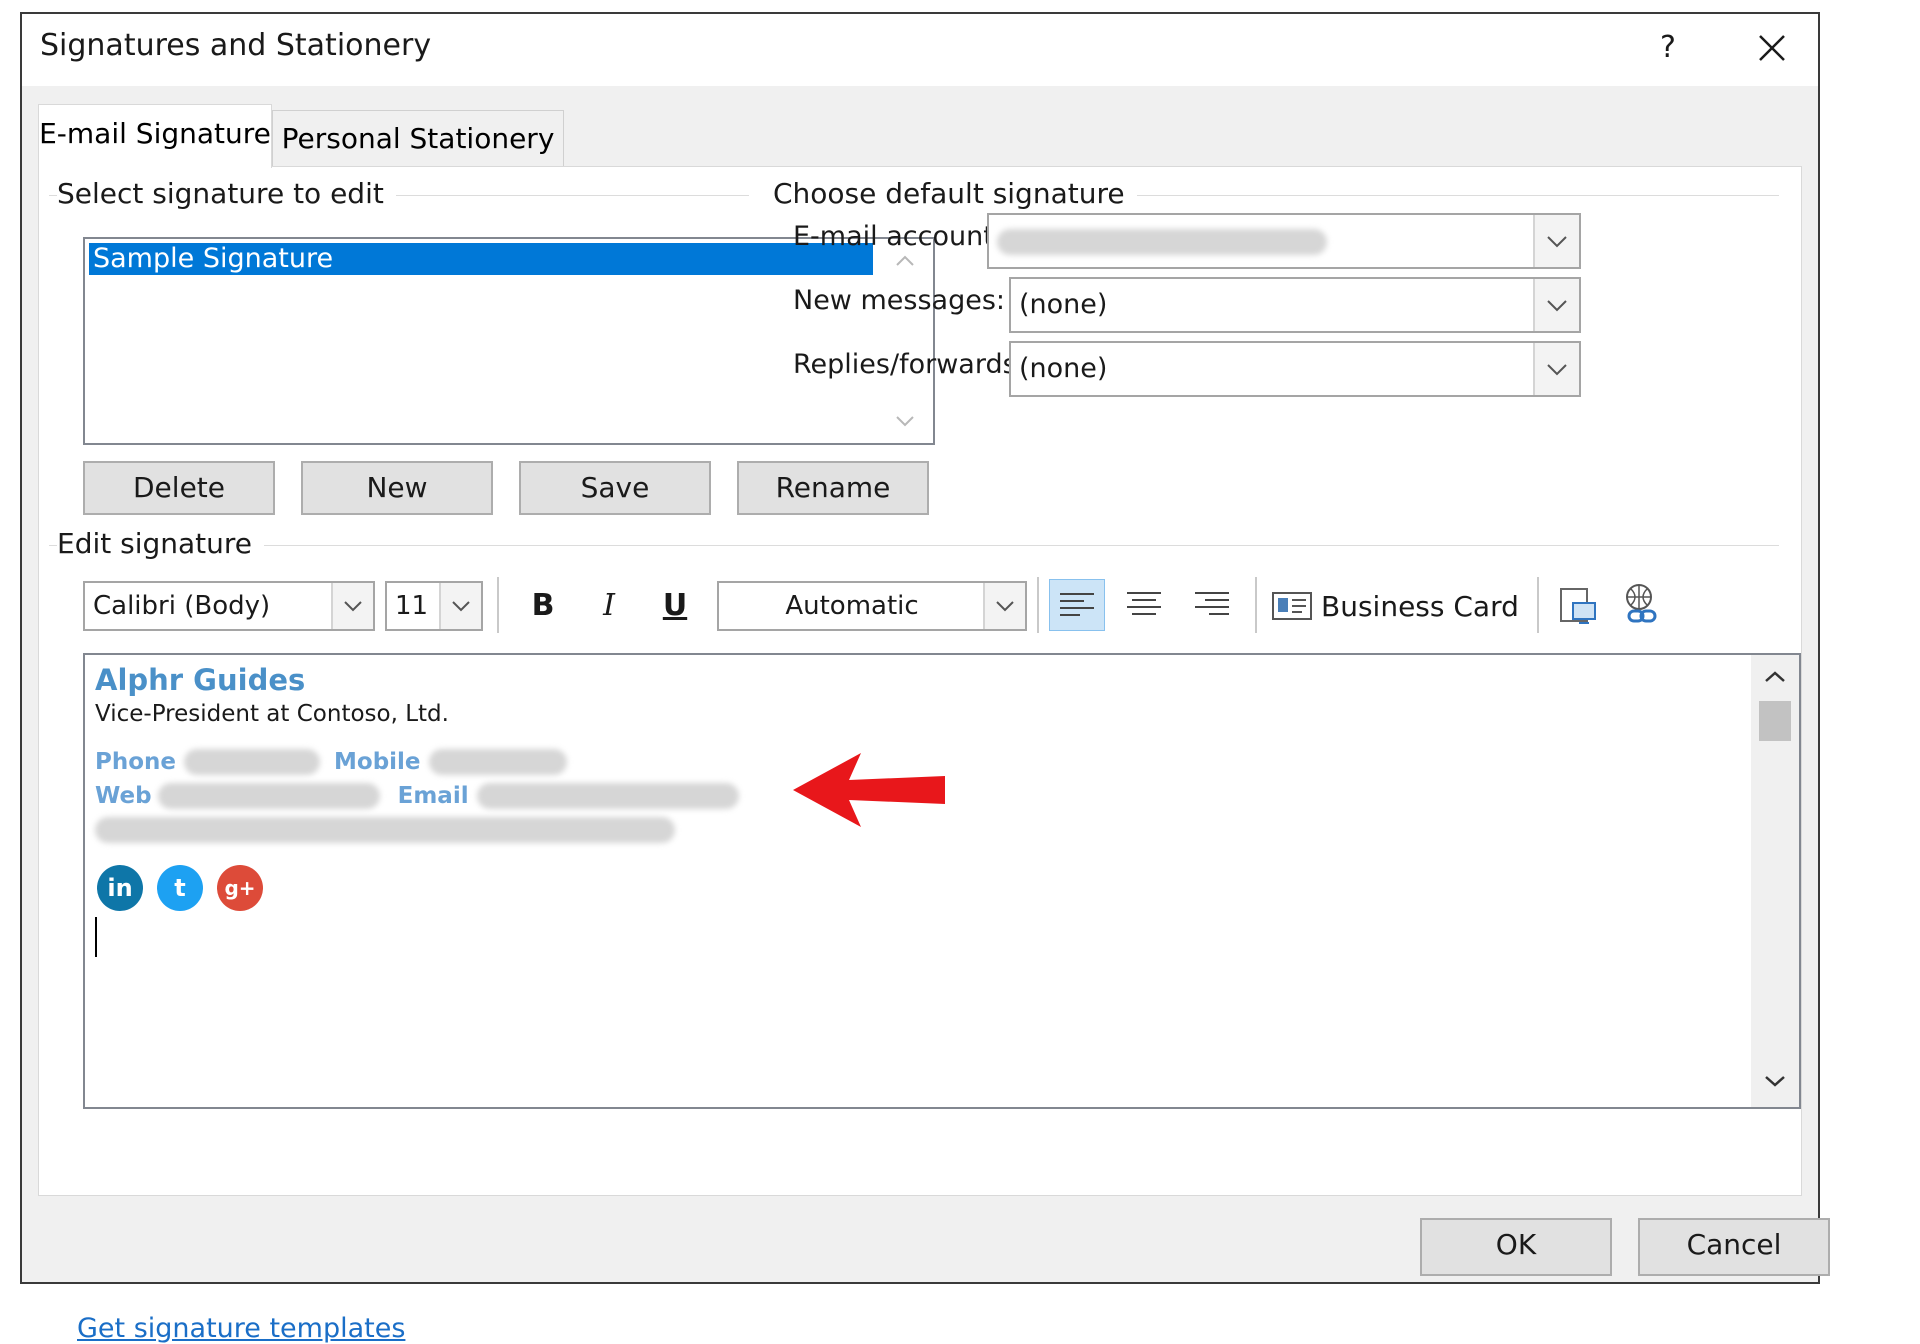 The width and height of the screenshot is (1920, 1344). I want to click on insert-picture-icon, so click(1578, 606).